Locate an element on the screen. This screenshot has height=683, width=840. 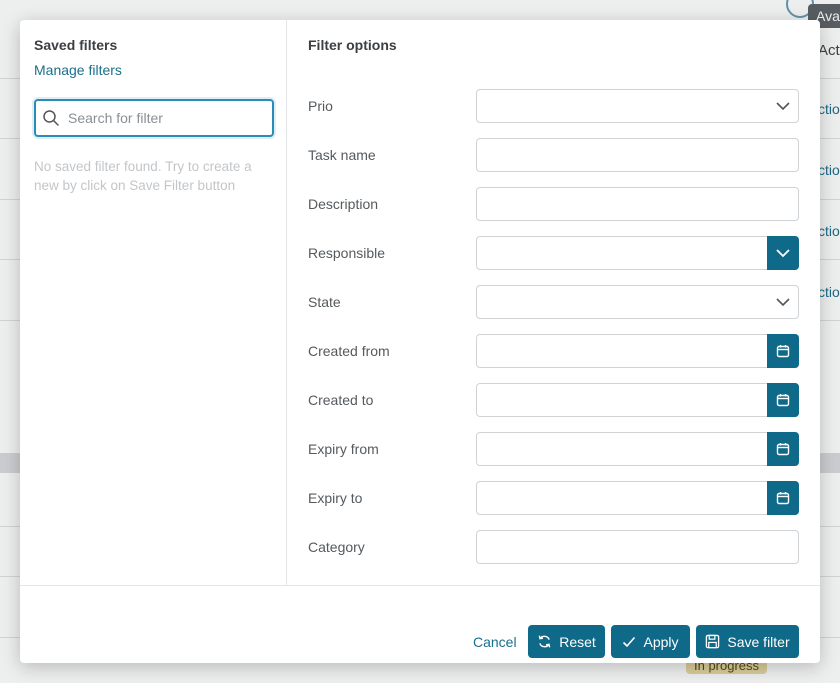
reset-button: Reset is located at coordinates (566, 641).